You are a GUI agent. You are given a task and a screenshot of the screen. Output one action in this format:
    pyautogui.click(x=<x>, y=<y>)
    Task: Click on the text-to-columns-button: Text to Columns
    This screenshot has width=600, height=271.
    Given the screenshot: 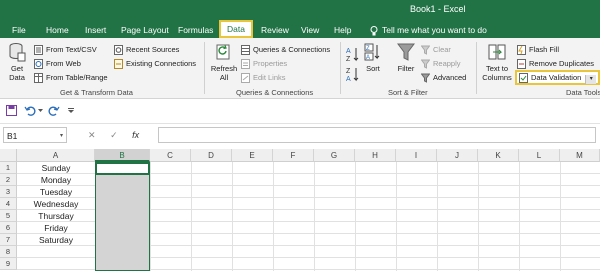 What is the action you would take?
    pyautogui.click(x=497, y=64)
    